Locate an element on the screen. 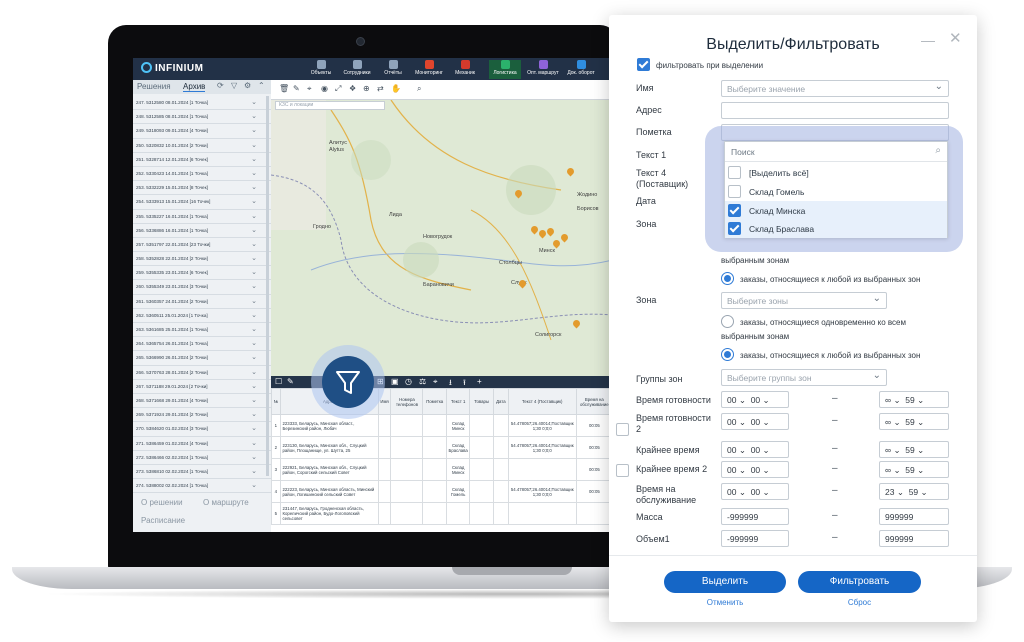 The image size is (1024, 642). filter-apply-button: Фильтровать is located at coordinates (859, 582).